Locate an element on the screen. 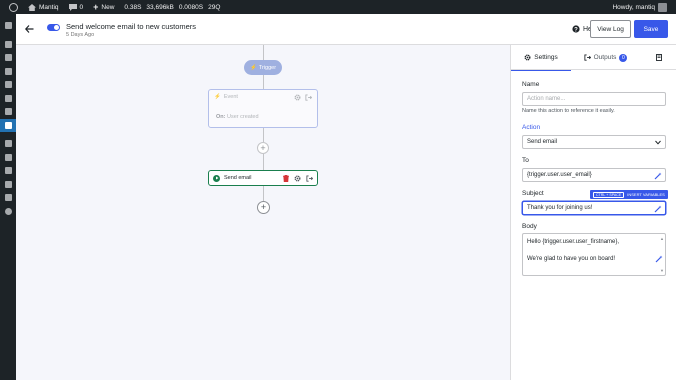 Image resolution: width=676 pixels, height=380 pixels. site-name: Mantiq is located at coordinates (49, 7).